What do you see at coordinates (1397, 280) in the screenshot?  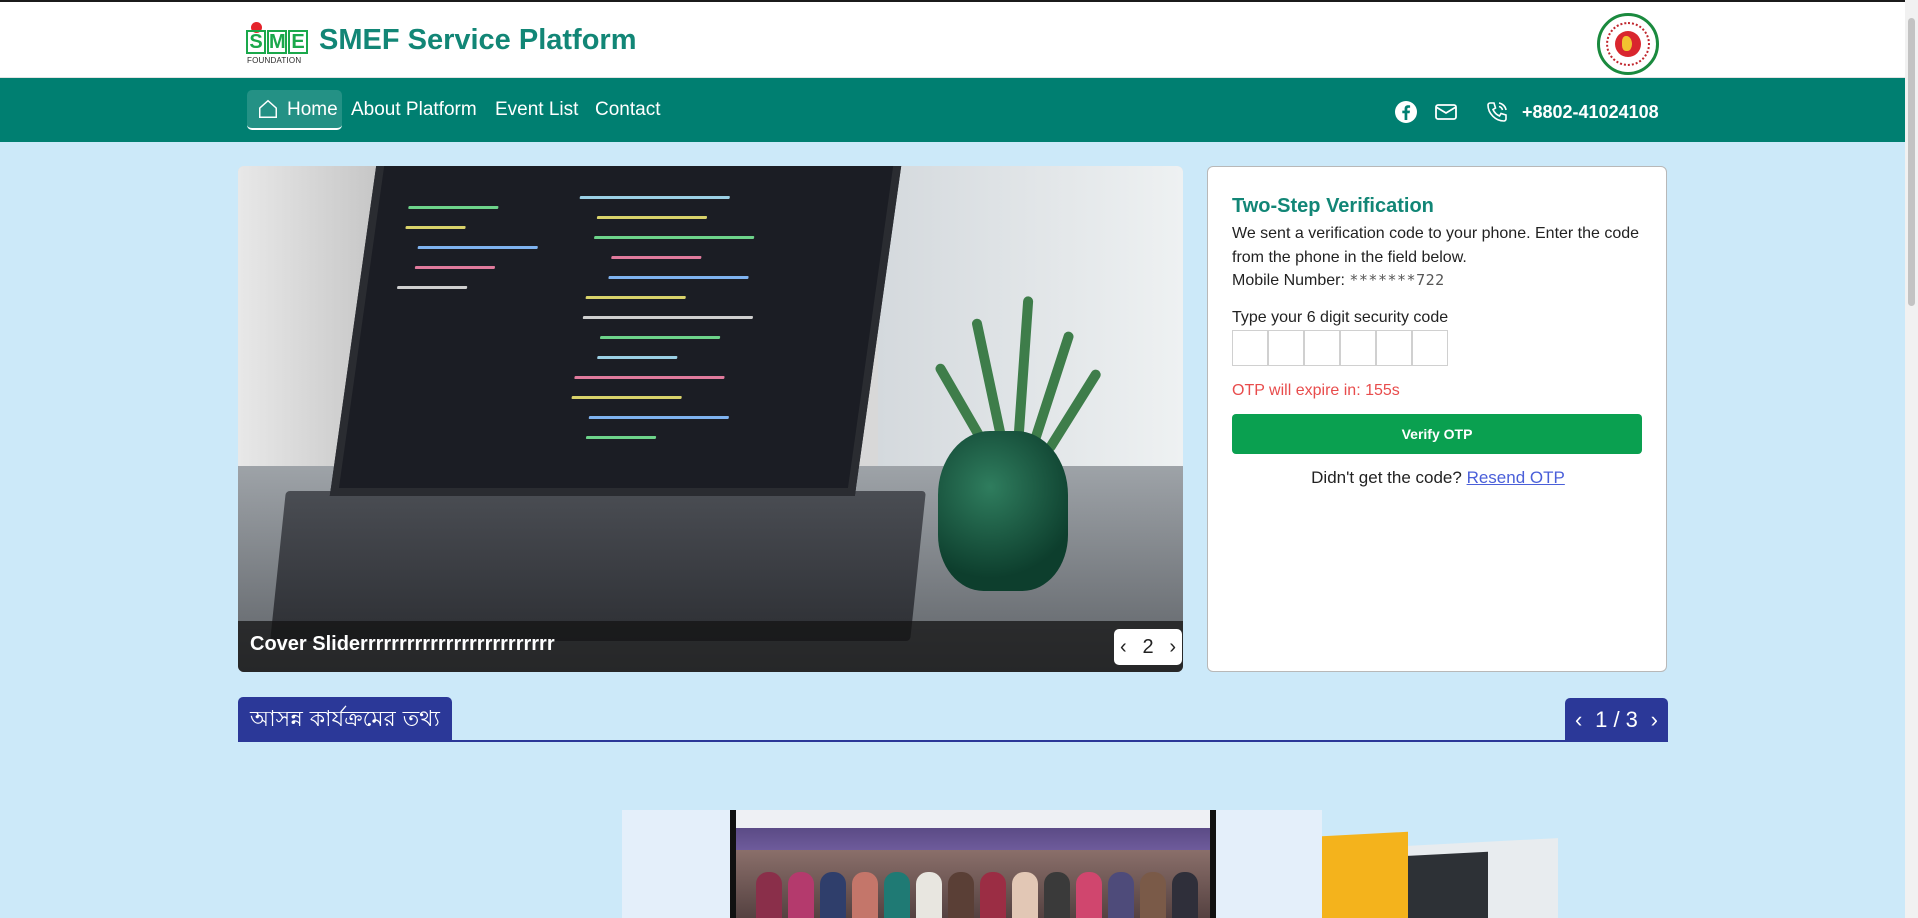 I see `otp-mobile-masked: *******722` at bounding box center [1397, 280].